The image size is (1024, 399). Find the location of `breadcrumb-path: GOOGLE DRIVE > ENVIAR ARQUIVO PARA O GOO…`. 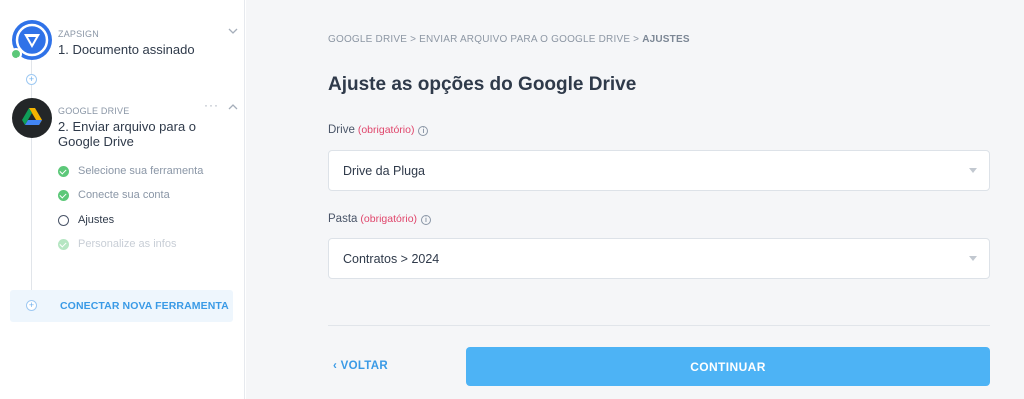

breadcrumb-path: GOOGLE DRIVE > ENVIAR ARQUIVO PARA O GOO… is located at coordinates (485, 39).